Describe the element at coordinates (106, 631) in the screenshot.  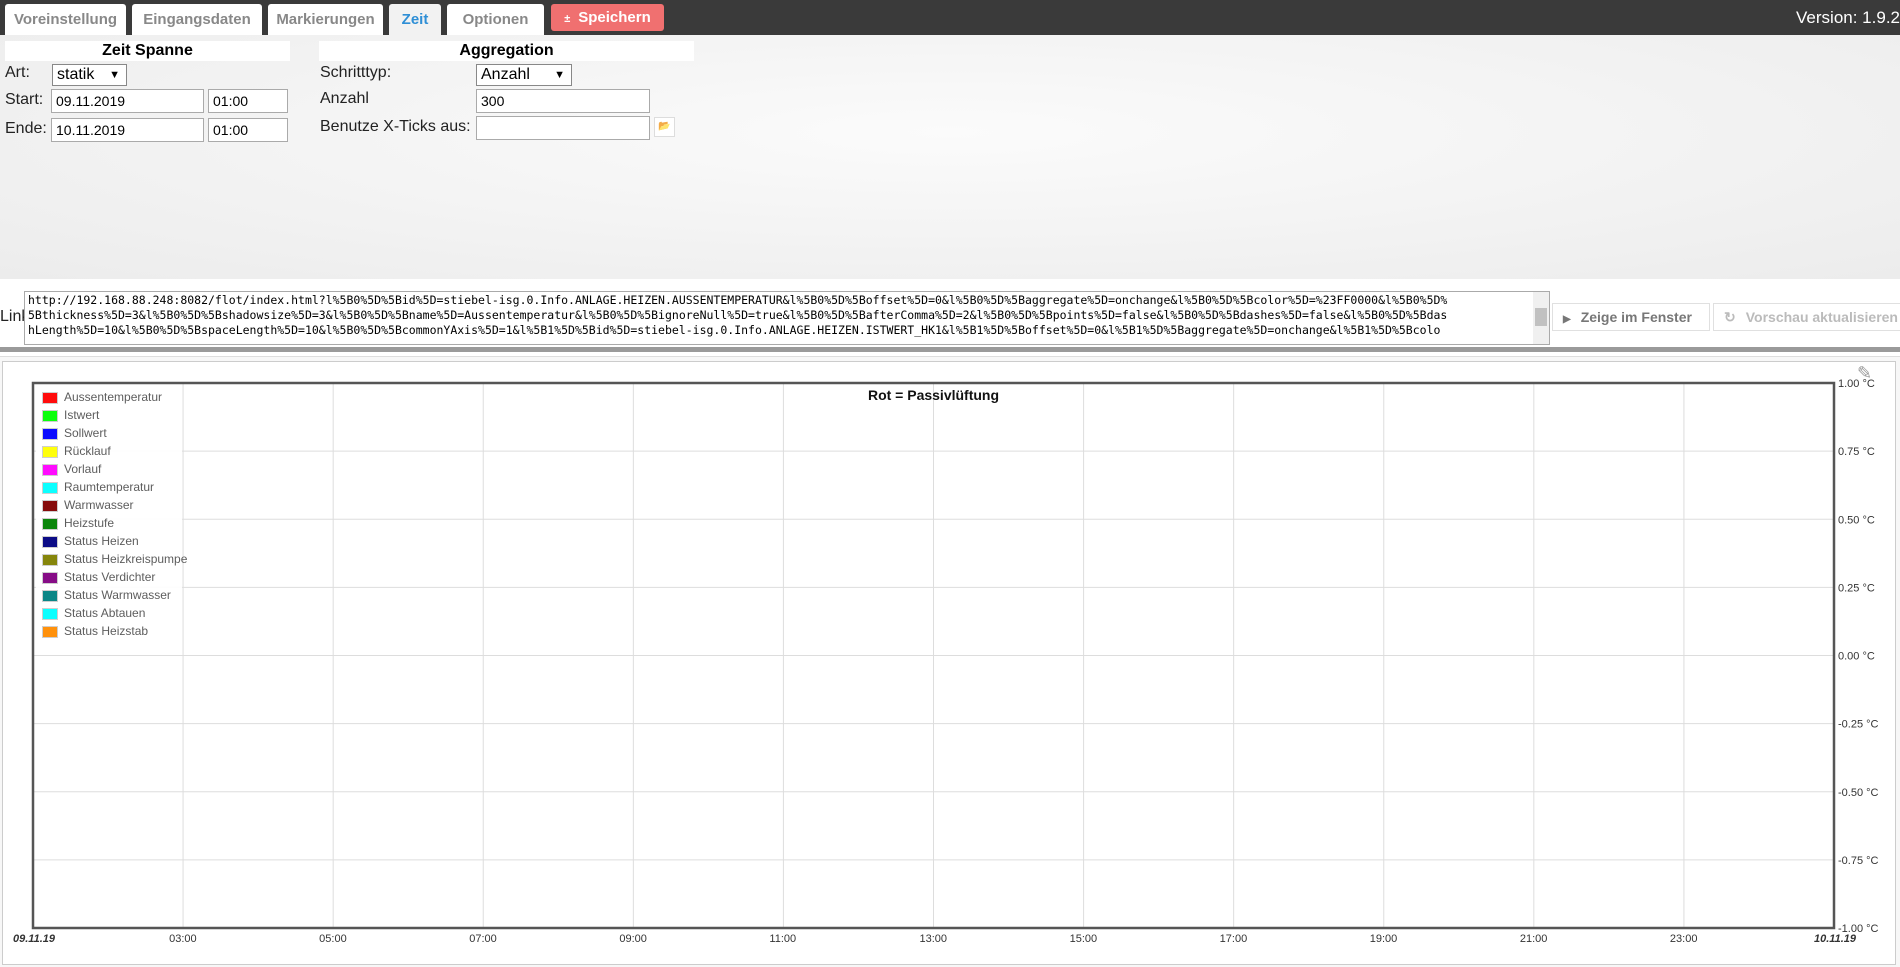
I see `legend-label: Status Heizstab` at that location.